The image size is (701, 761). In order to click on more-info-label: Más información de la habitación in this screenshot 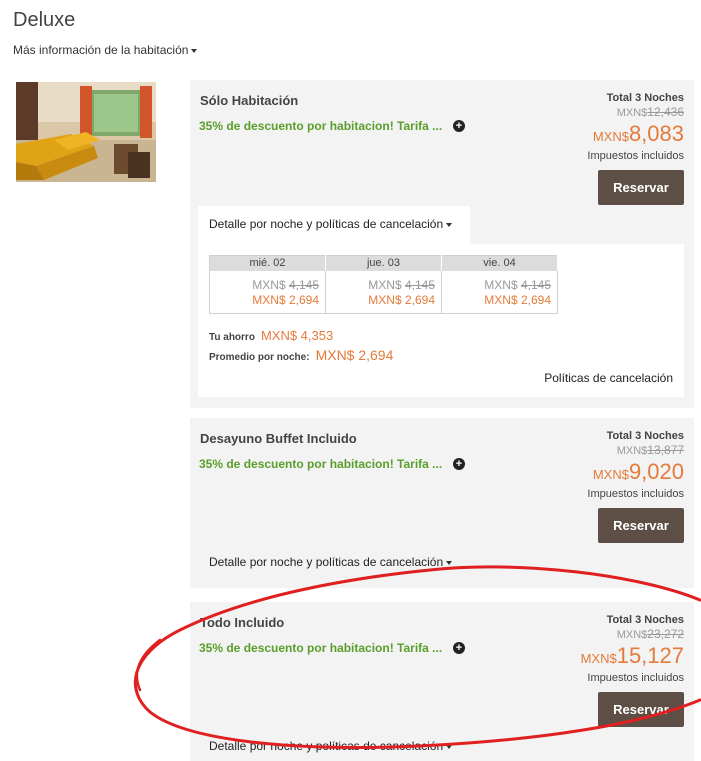, I will do `click(101, 50)`.